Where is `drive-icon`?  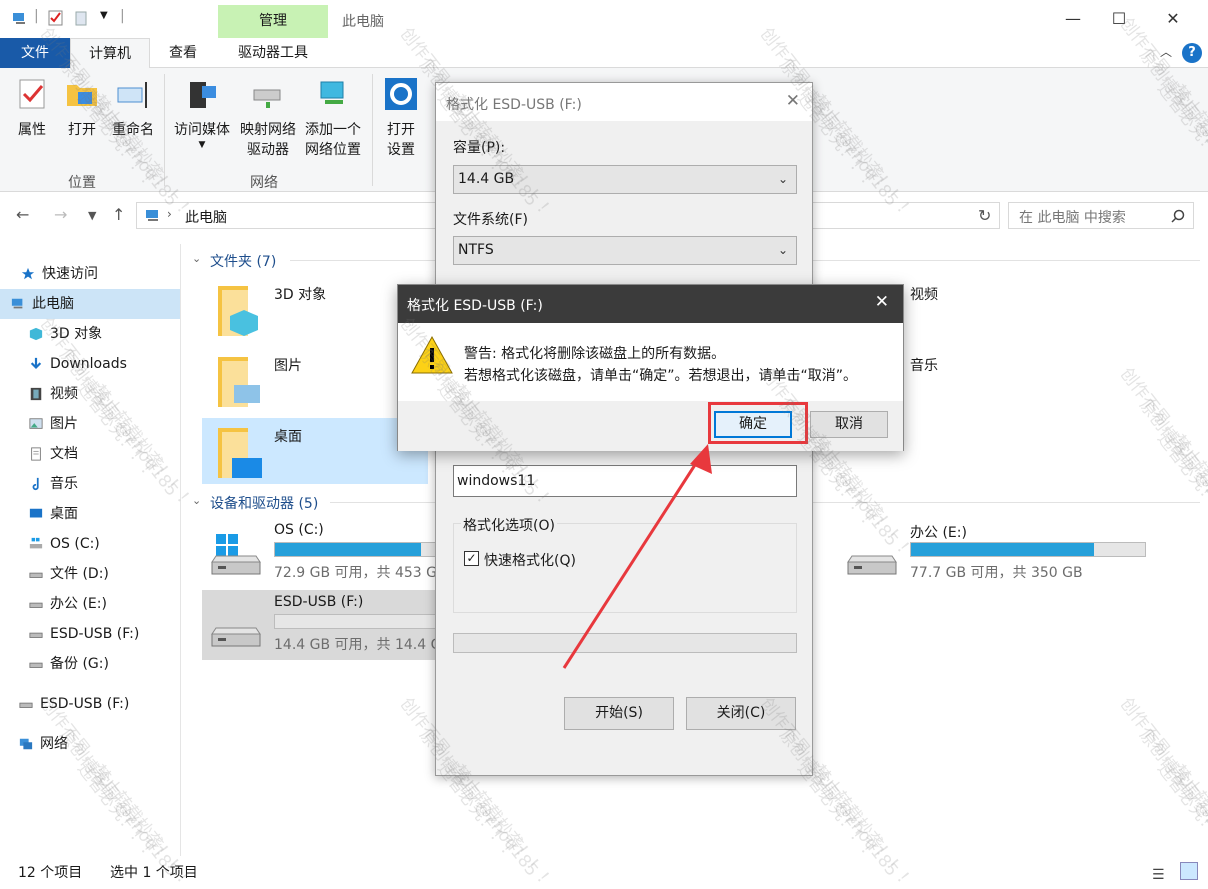
drive-icon is located at coordinates (36, 665).